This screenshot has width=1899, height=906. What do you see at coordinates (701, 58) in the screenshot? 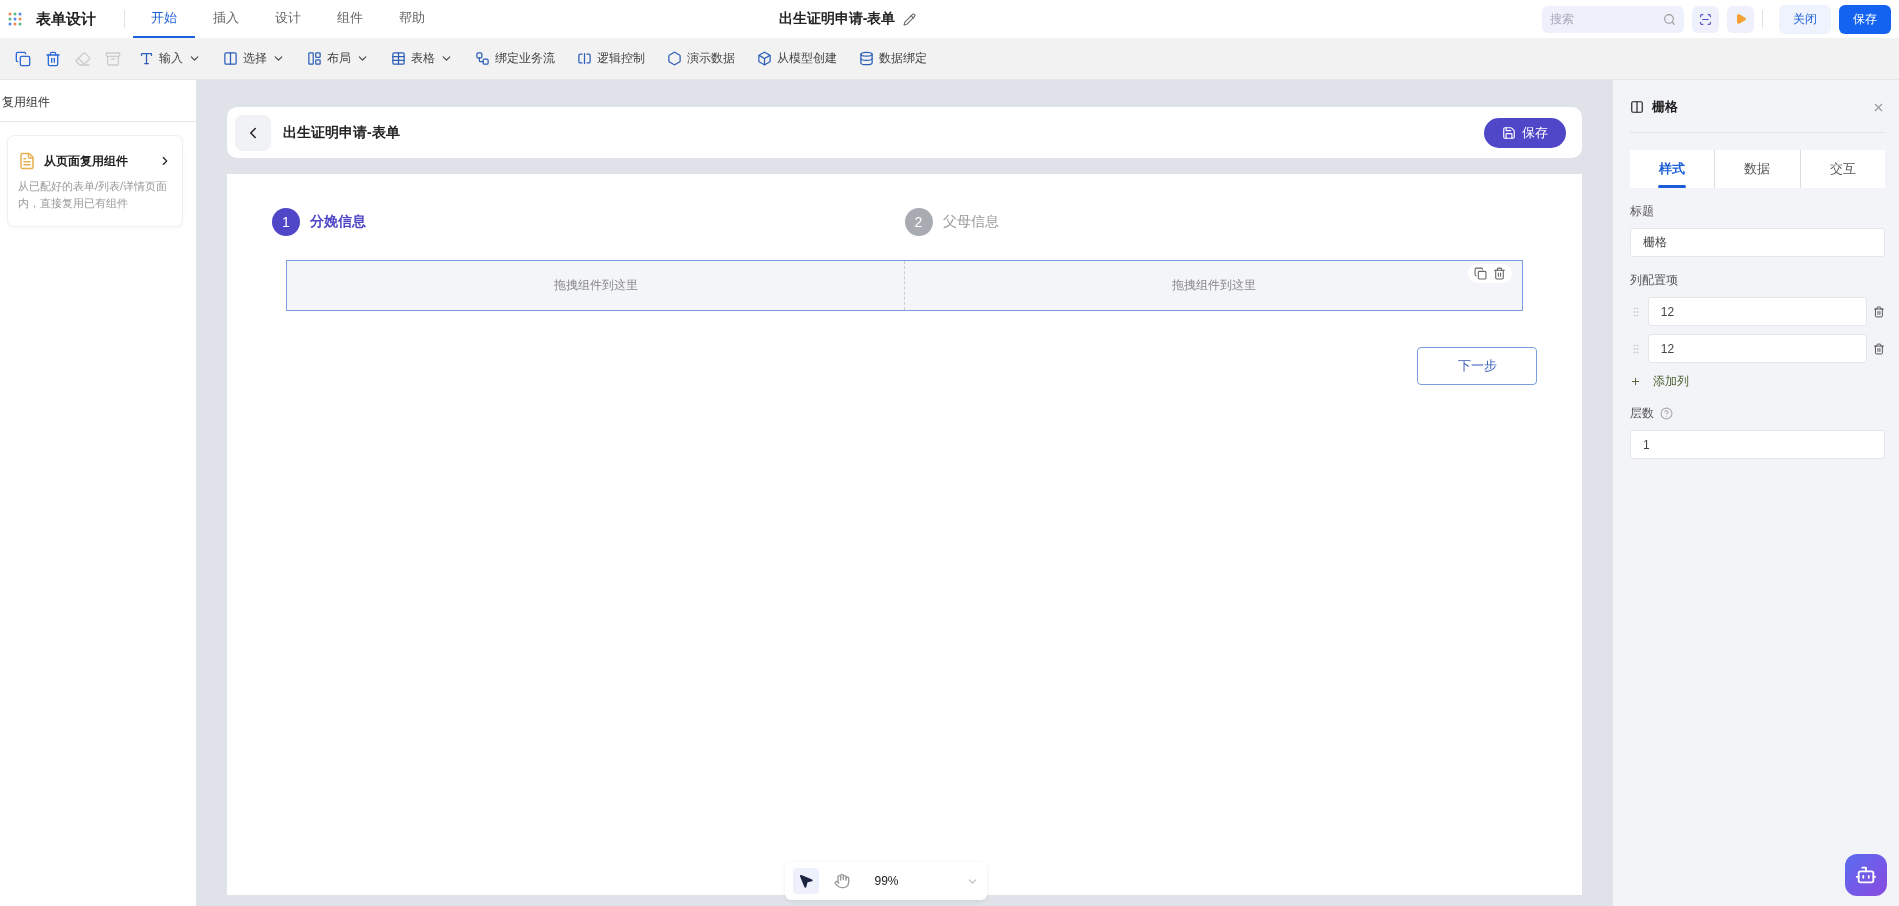
I see `toolbar-button: 演示数据` at bounding box center [701, 58].